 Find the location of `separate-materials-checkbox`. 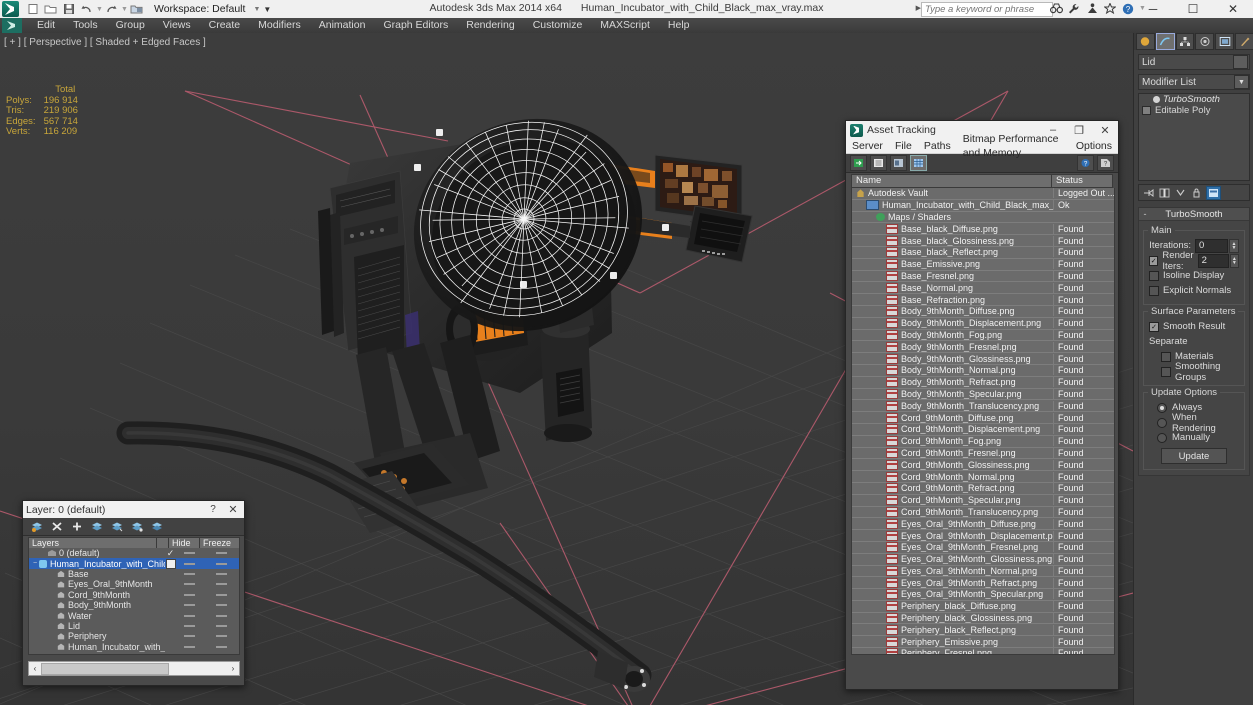

separate-materials-checkbox is located at coordinates (1166, 356).